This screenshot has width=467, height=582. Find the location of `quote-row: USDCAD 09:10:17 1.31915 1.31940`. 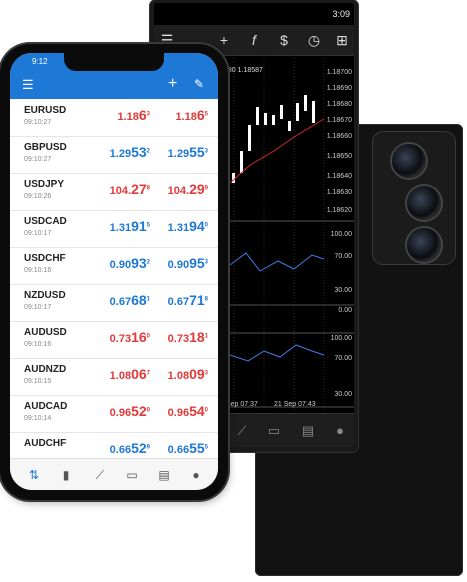

quote-row: USDCAD 09:10:17 1.31915 1.31940 is located at coordinates (114, 229).